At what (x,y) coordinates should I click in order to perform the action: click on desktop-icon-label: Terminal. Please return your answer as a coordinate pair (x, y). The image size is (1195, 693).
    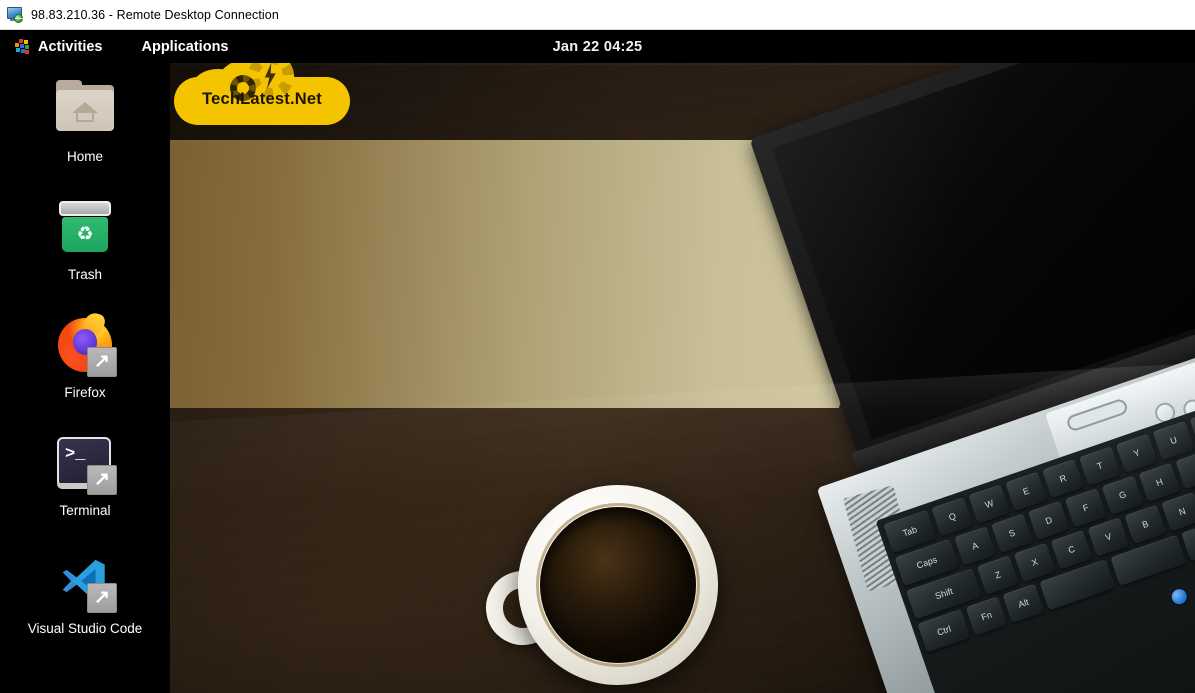
    Looking at the image, I should click on (85, 510).